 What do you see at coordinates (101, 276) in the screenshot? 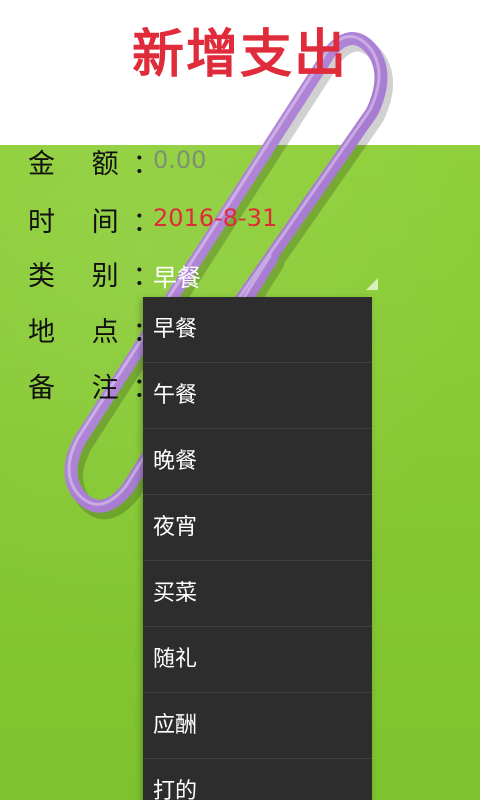
I see `category-label: 类 别：` at bounding box center [101, 276].